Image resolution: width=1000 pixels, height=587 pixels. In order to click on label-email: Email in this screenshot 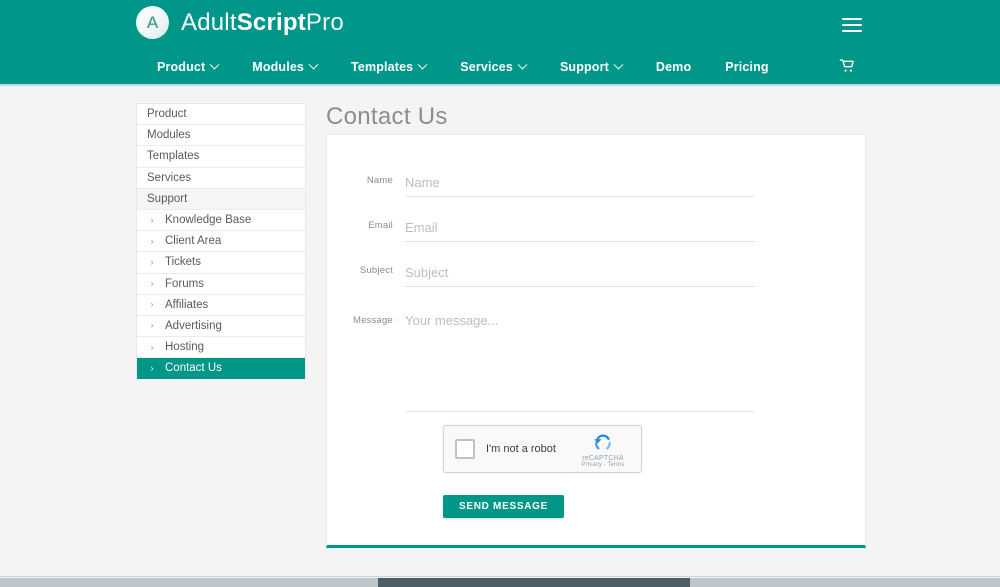, I will do `click(380, 225)`.